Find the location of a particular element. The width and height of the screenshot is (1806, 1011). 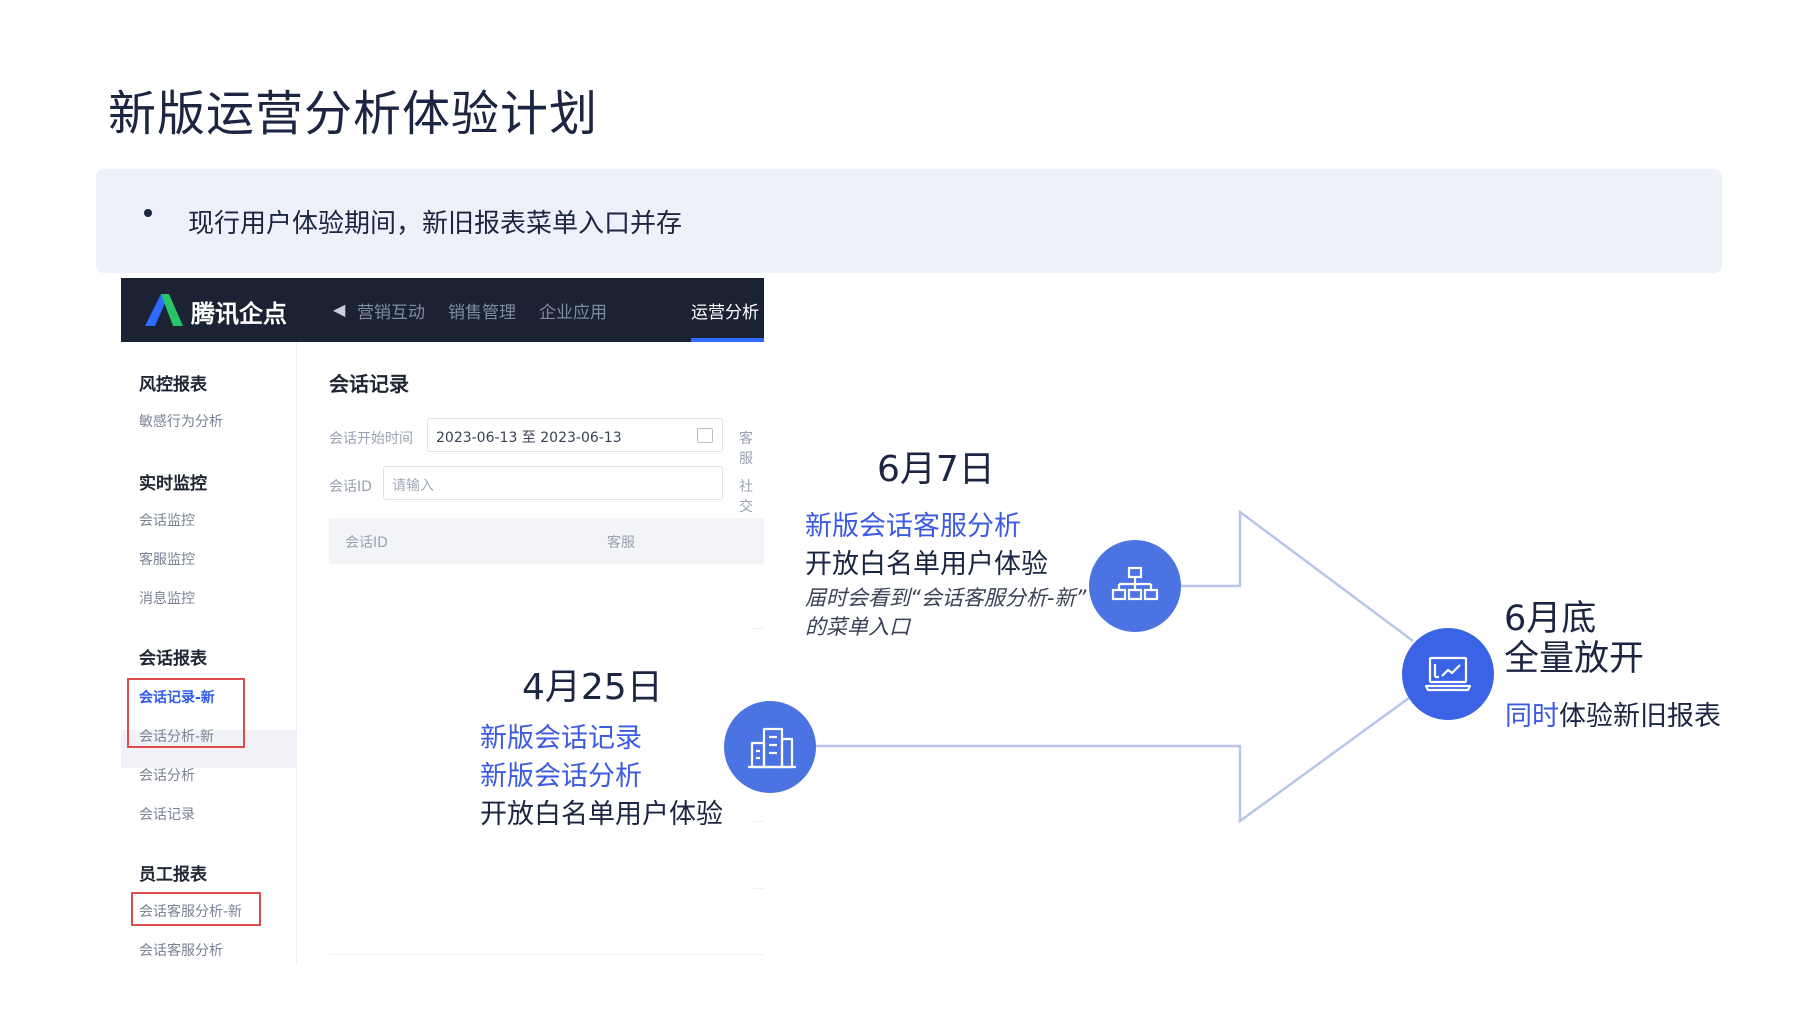

stage3-summary: 同时体验新旧报表 is located at coordinates (1613, 713).